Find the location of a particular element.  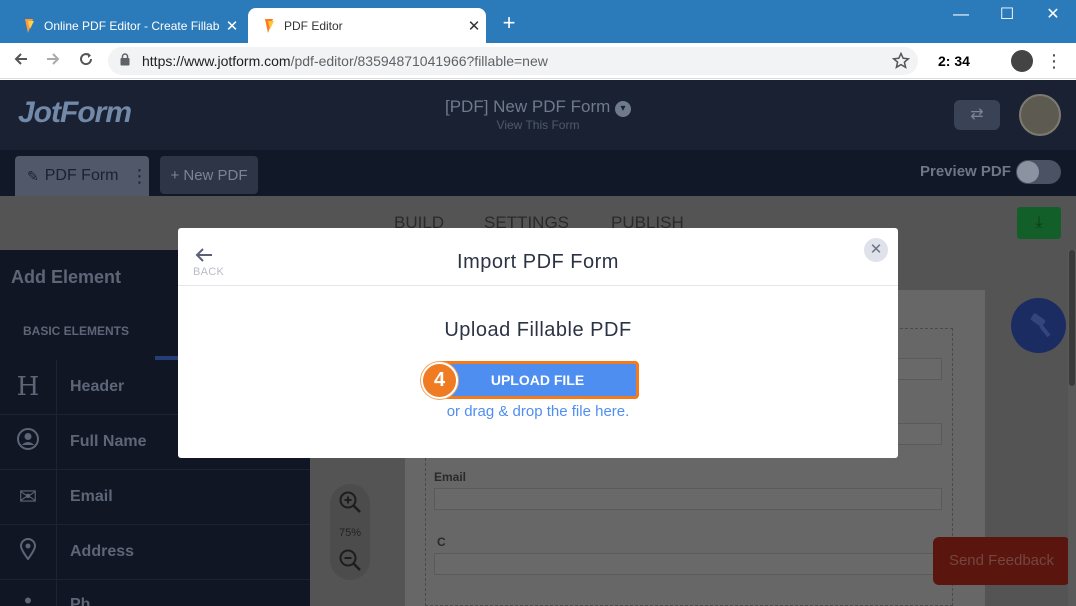

new-tab-button: + is located at coordinates (509, 23).